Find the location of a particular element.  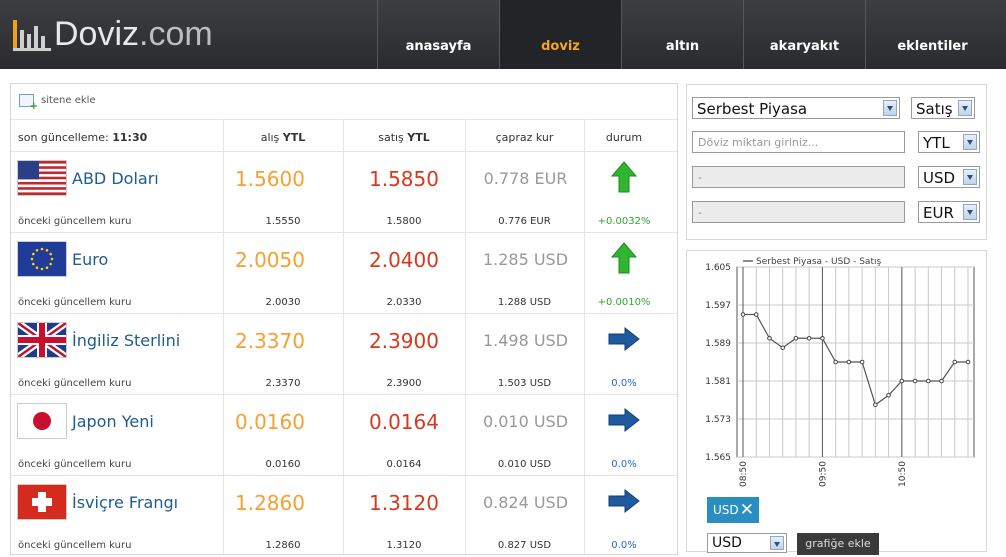

usd-series-tag: USD ✕ is located at coordinates (733, 510).